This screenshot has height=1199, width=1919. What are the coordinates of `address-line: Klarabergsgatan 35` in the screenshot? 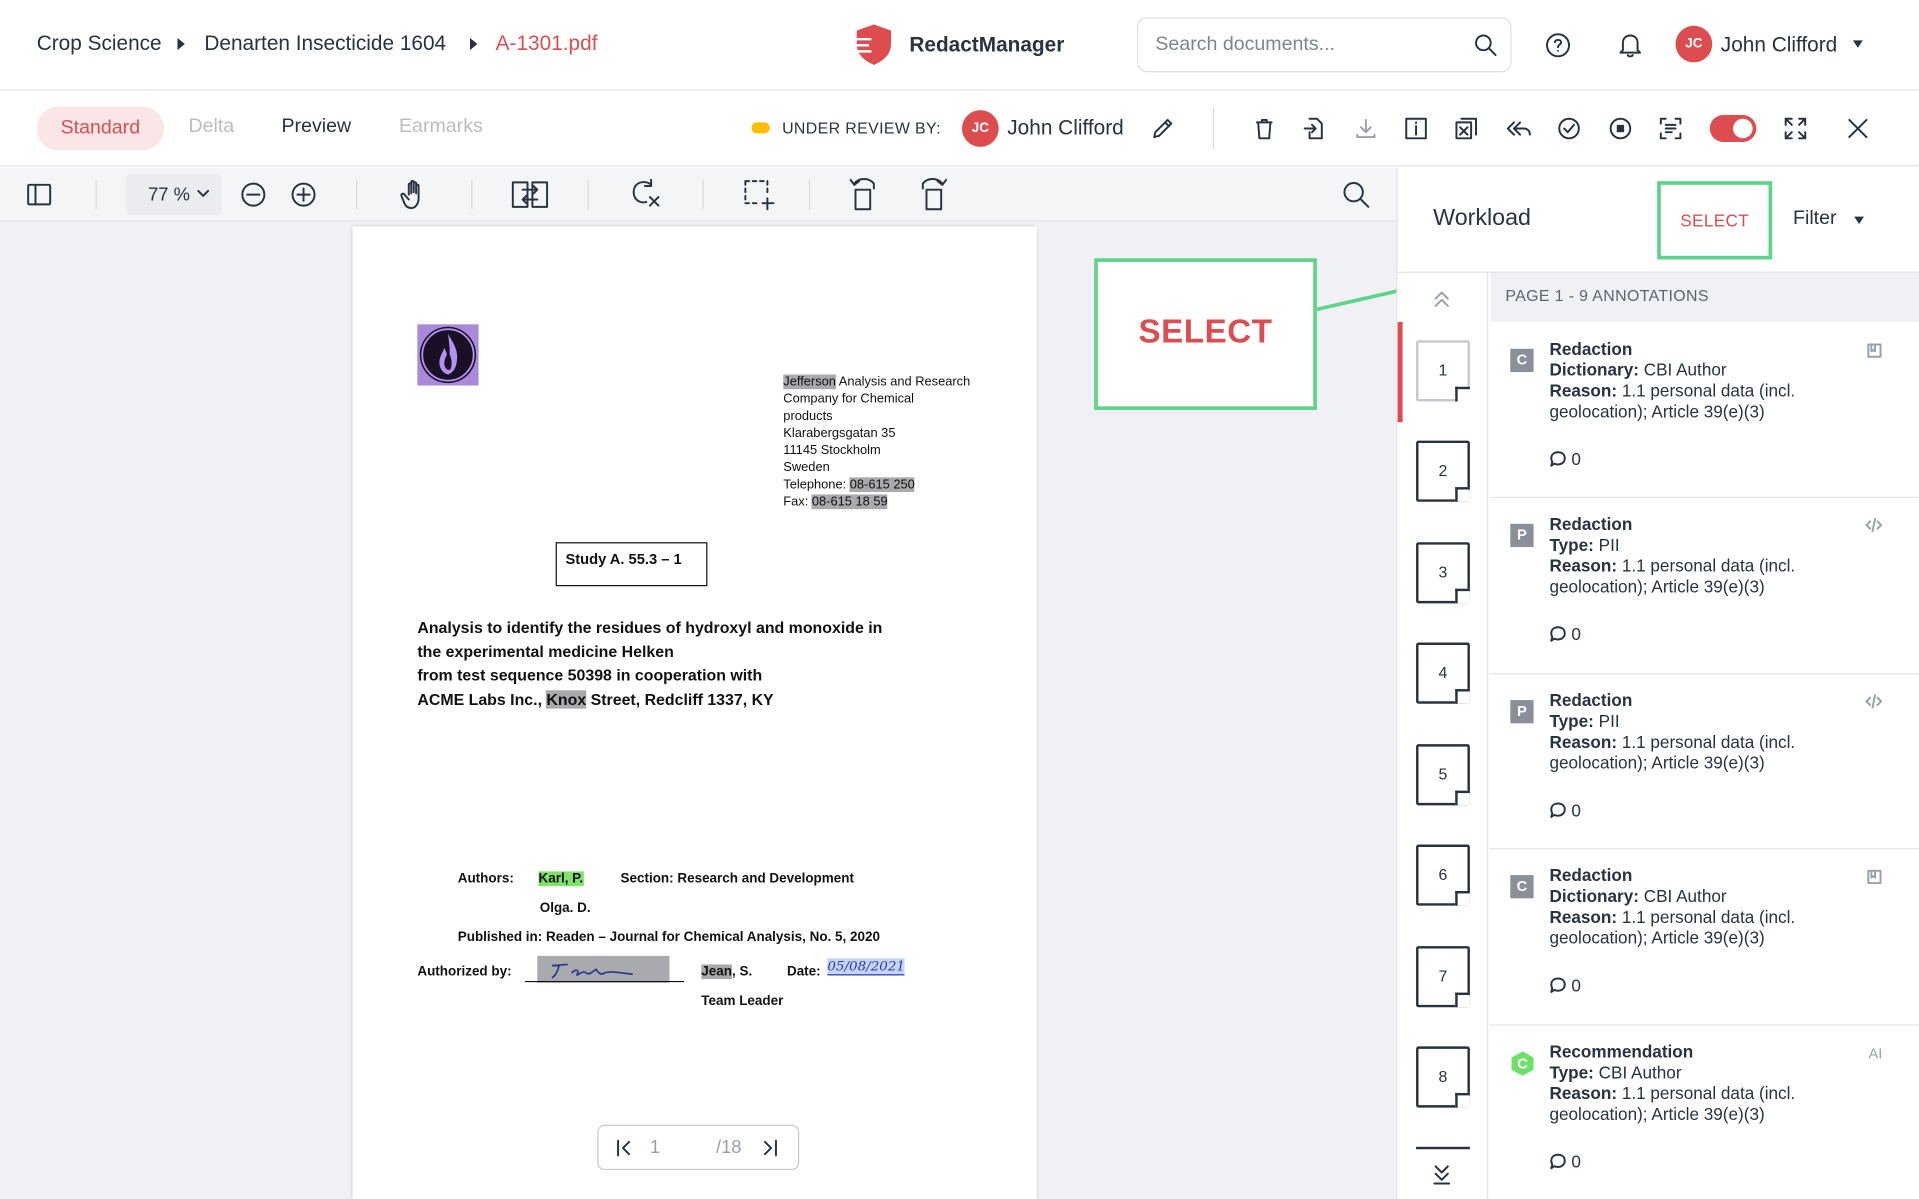 It's located at (839, 433).